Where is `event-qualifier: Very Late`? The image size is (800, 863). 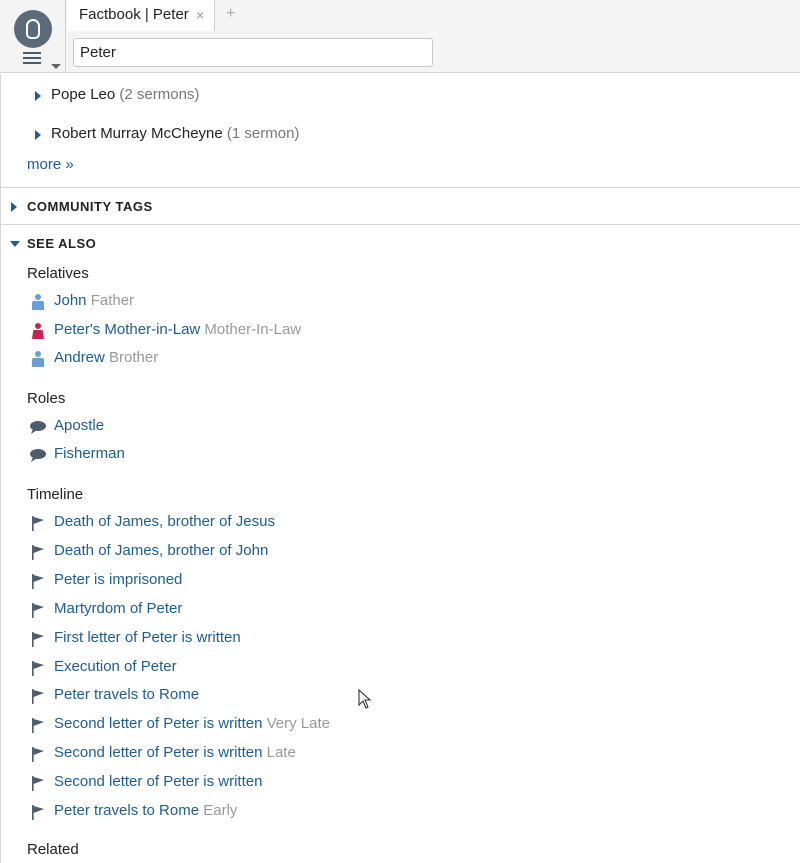 event-qualifier: Very Late is located at coordinates (298, 723).